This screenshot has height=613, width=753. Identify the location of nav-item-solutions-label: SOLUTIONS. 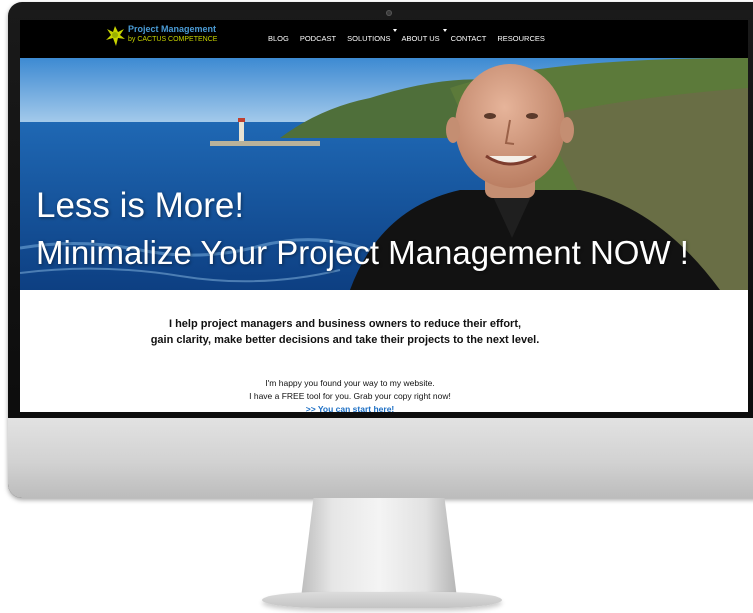
(369, 38).